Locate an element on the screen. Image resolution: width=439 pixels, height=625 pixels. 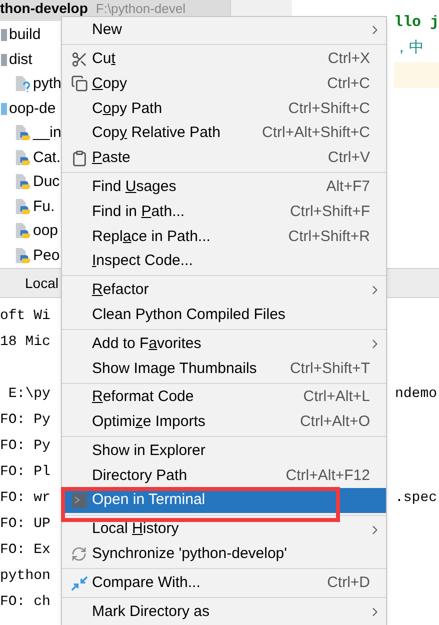
menu-item: Mark Directory as is located at coordinates (224, 612).